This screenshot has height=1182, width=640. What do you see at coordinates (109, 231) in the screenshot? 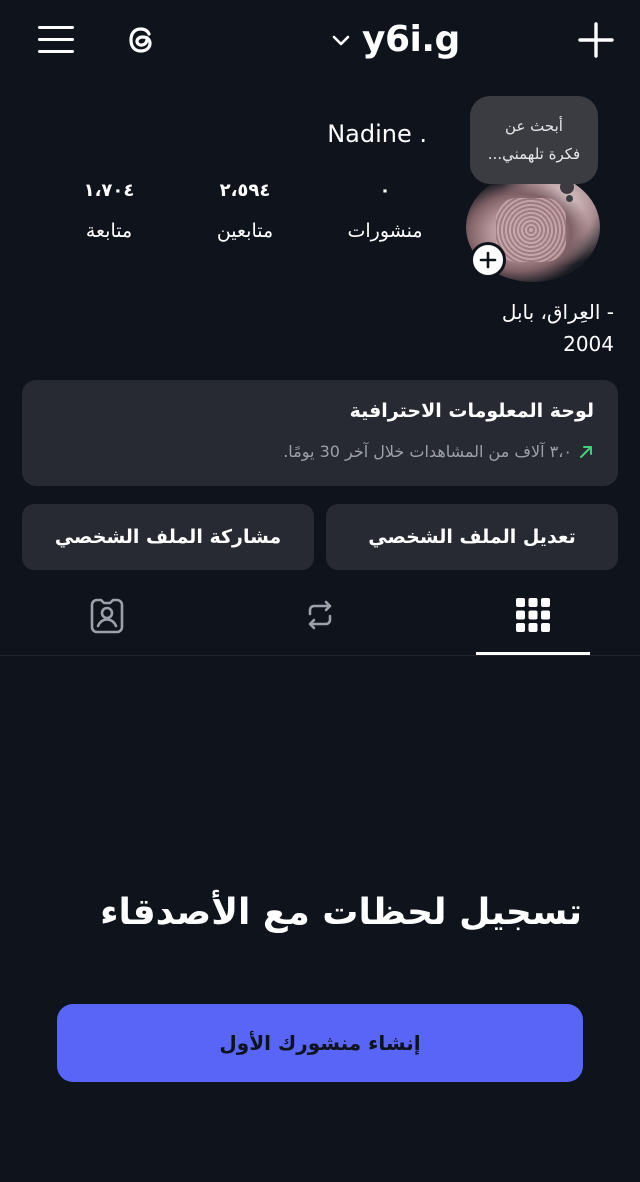
I see `following-label: متابعة` at bounding box center [109, 231].